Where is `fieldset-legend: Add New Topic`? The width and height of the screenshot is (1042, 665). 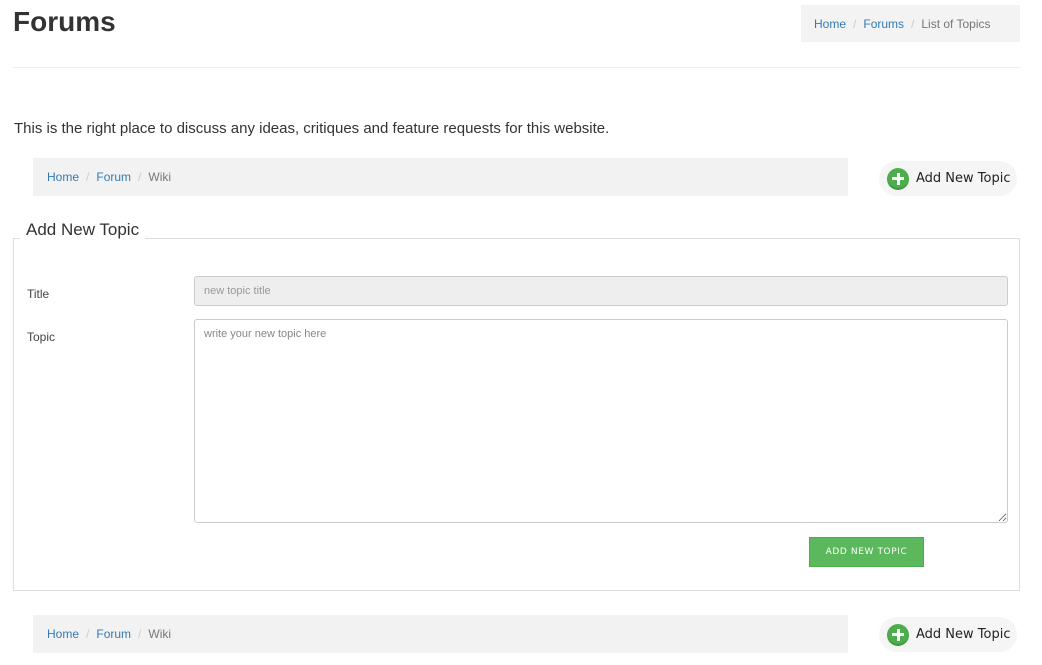 fieldset-legend: Add New Topic is located at coordinates (83, 230).